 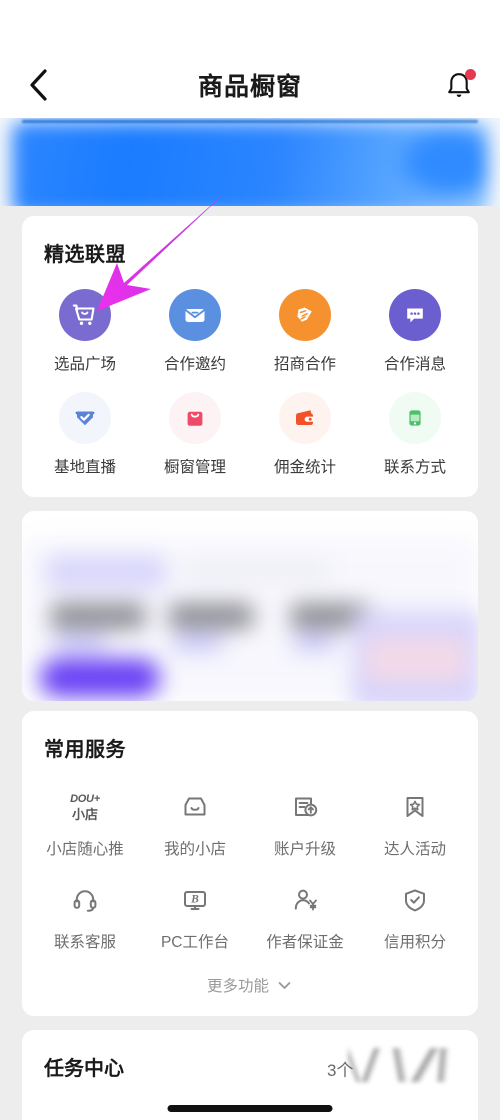 I want to click on notification-badge-dot, so click(x=470, y=74).